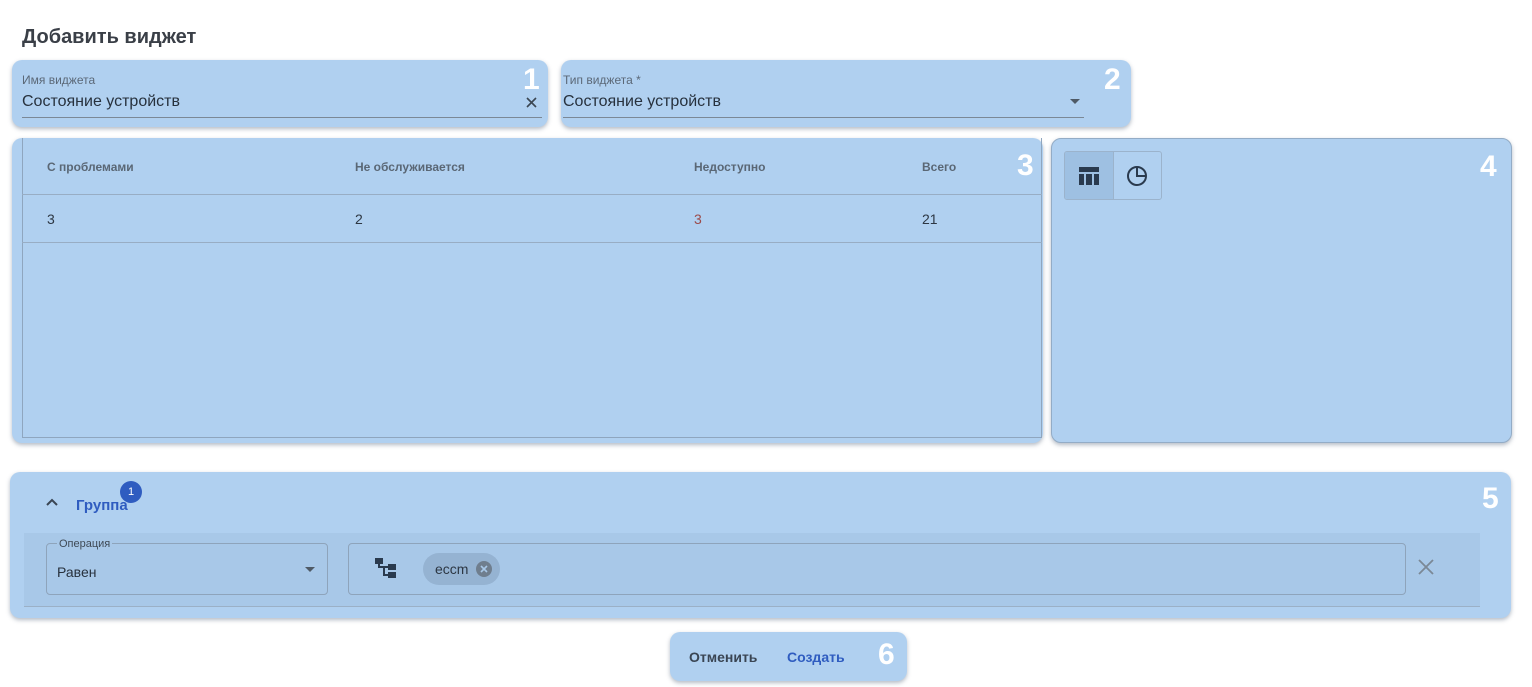  I want to click on panel-number-2: 2, so click(1112, 79).